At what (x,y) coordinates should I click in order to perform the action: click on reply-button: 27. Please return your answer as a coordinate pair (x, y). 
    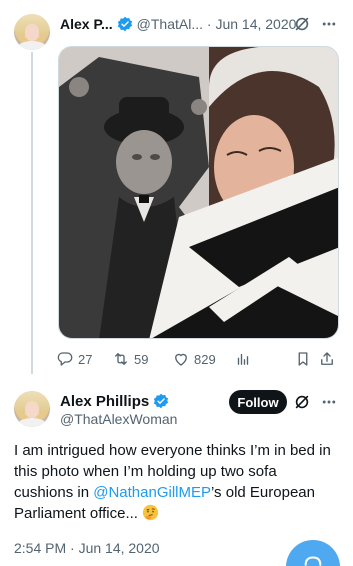
    Looking at the image, I should click on (84, 359).